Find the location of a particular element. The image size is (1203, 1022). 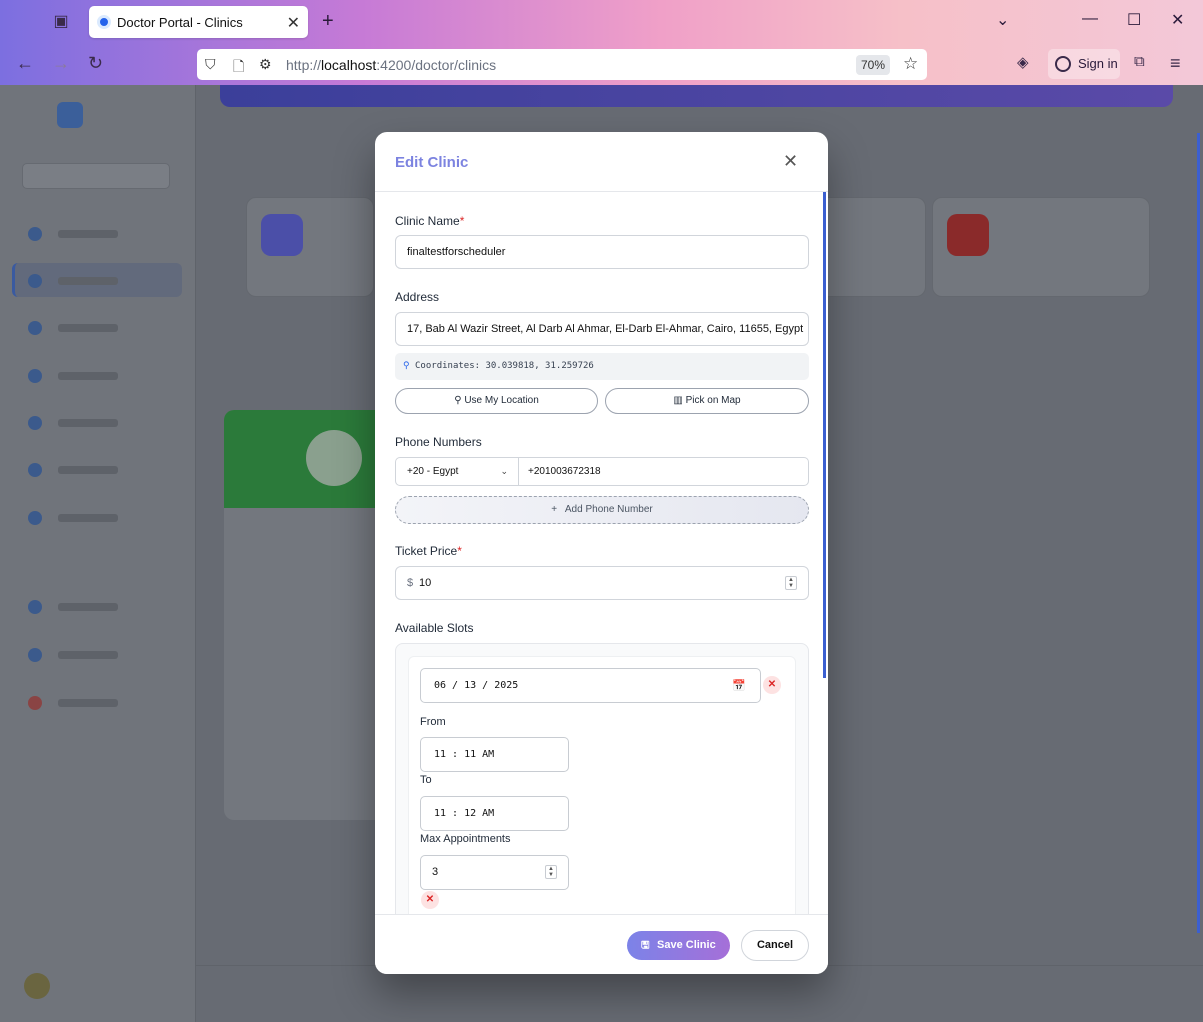

address-label: Address is located at coordinates (417, 297).